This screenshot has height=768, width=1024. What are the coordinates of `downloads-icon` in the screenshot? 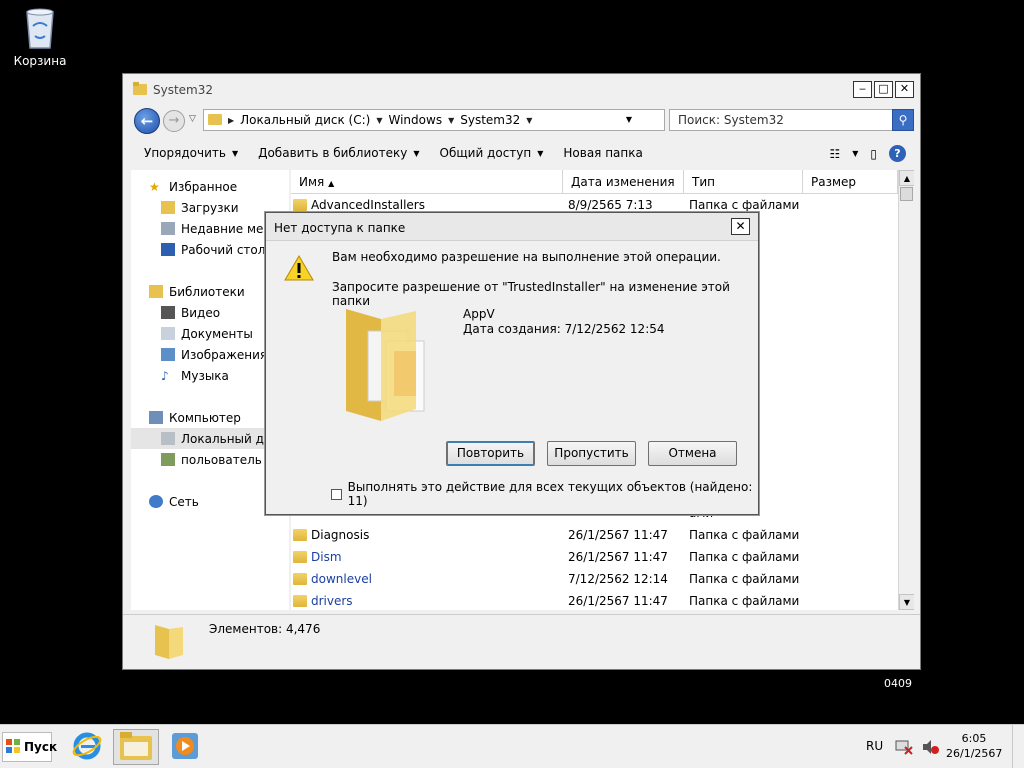 It's located at (168, 207).